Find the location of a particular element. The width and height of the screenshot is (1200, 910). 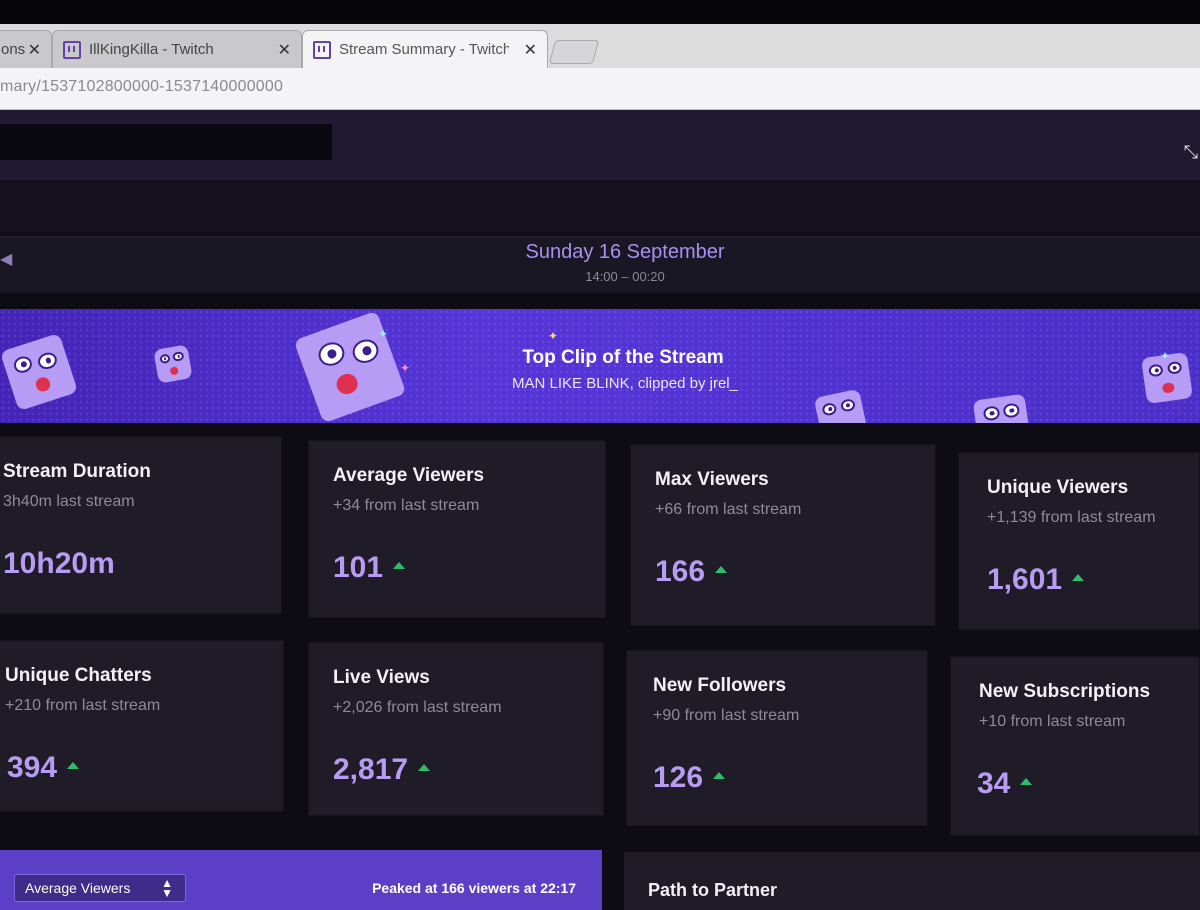

stat-value: 2,817 is located at coordinates (382, 770).